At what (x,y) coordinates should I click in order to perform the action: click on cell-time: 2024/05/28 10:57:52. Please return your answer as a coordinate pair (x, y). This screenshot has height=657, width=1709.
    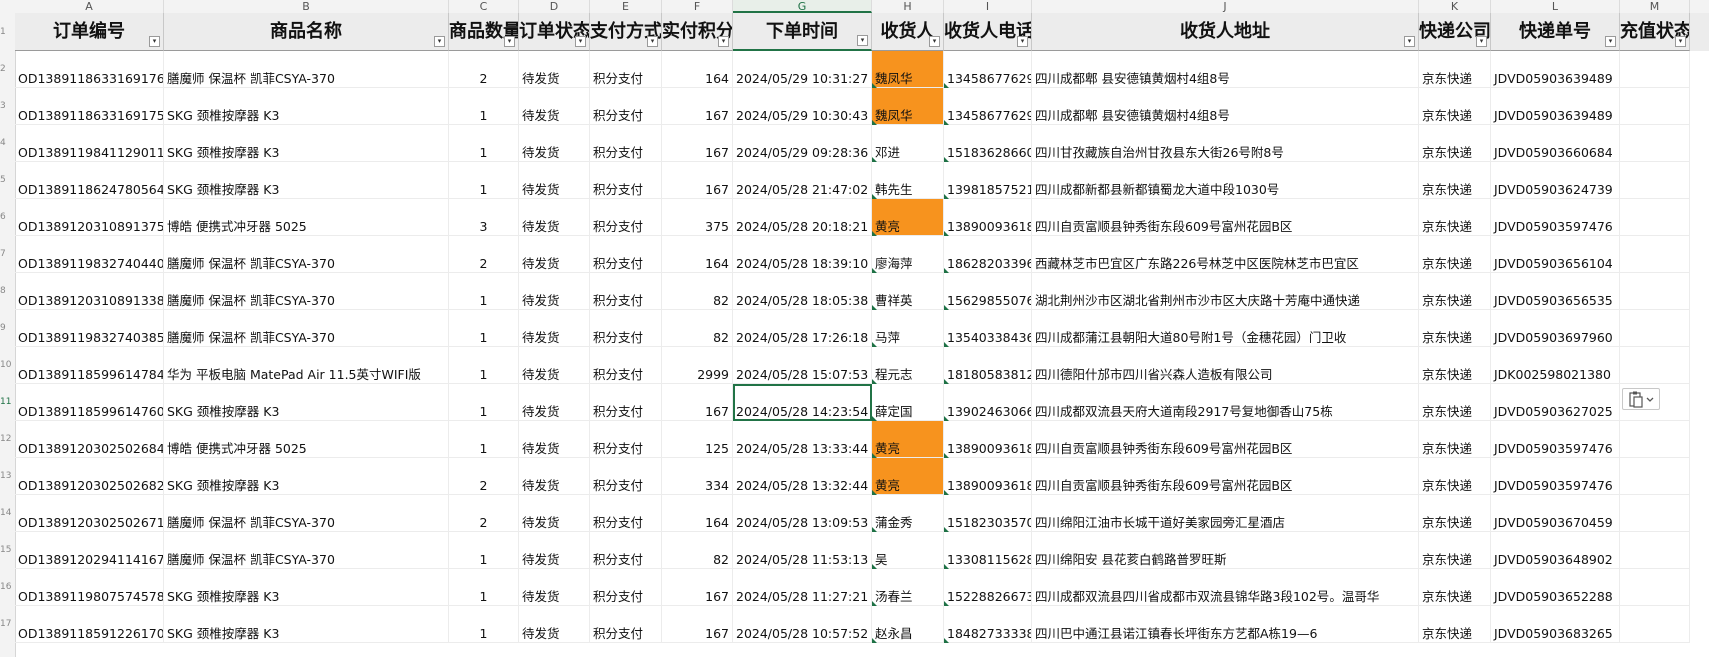
    Looking at the image, I should click on (802, 624).